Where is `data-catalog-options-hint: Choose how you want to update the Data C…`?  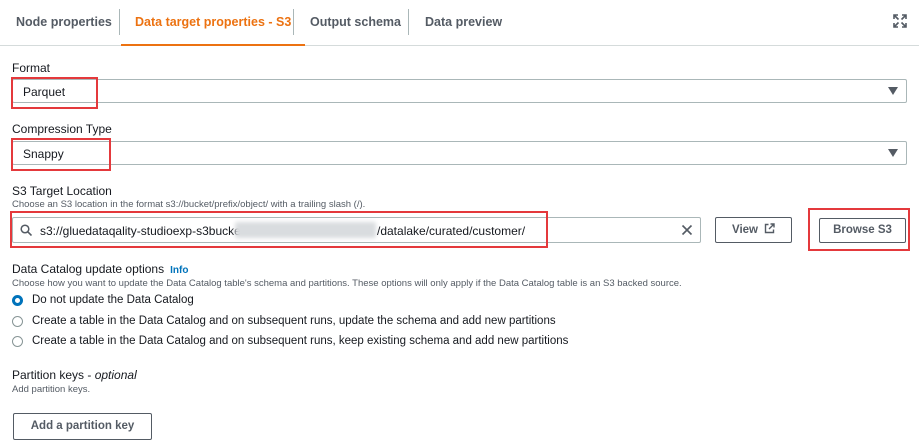
data-catalog-options-hint: Choose how you want to update the Data C… is located at coordinates (347, 283).